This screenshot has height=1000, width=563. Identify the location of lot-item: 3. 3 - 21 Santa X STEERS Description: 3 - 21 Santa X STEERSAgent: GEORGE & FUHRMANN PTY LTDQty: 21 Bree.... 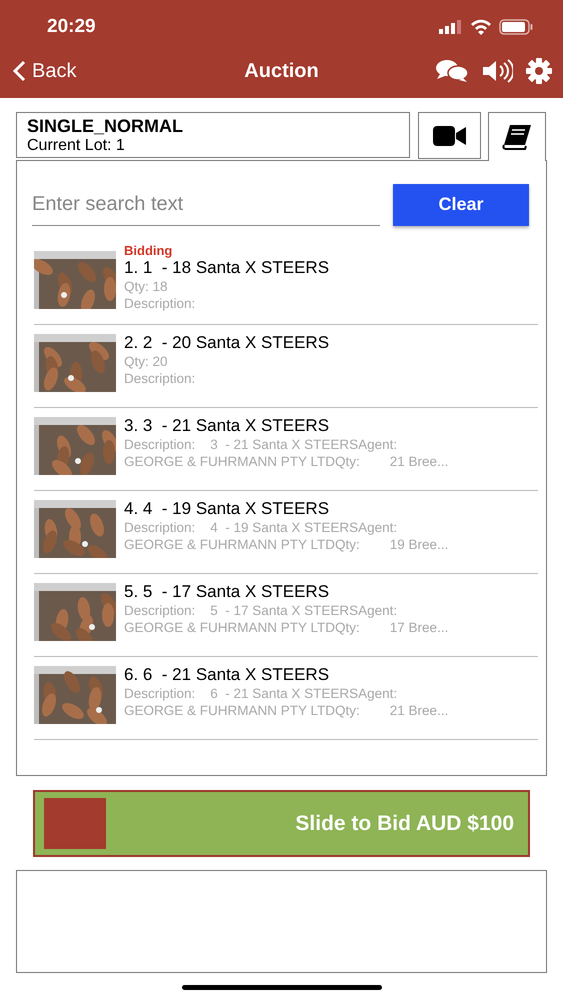
(286, 449).